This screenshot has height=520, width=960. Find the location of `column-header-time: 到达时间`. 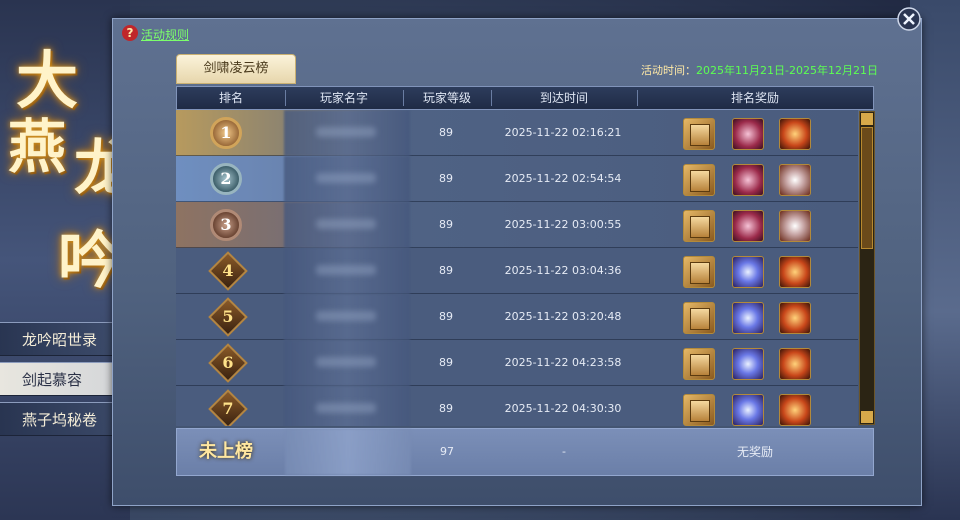

column-header-time: 到达时间 is located at coordinates (563, 98).